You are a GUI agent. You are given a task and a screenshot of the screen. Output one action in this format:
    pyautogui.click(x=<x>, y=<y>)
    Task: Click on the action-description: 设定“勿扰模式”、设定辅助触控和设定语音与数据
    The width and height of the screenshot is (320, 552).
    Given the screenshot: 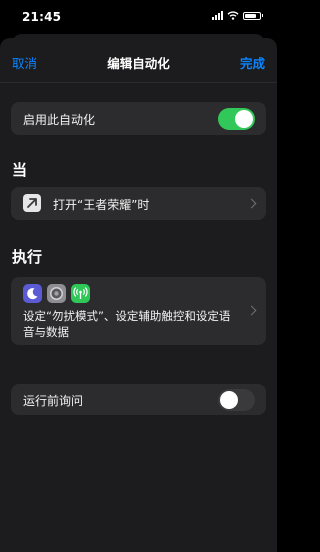 What is the action you would take?
    pyautogui.click(x=127, y=324)
    